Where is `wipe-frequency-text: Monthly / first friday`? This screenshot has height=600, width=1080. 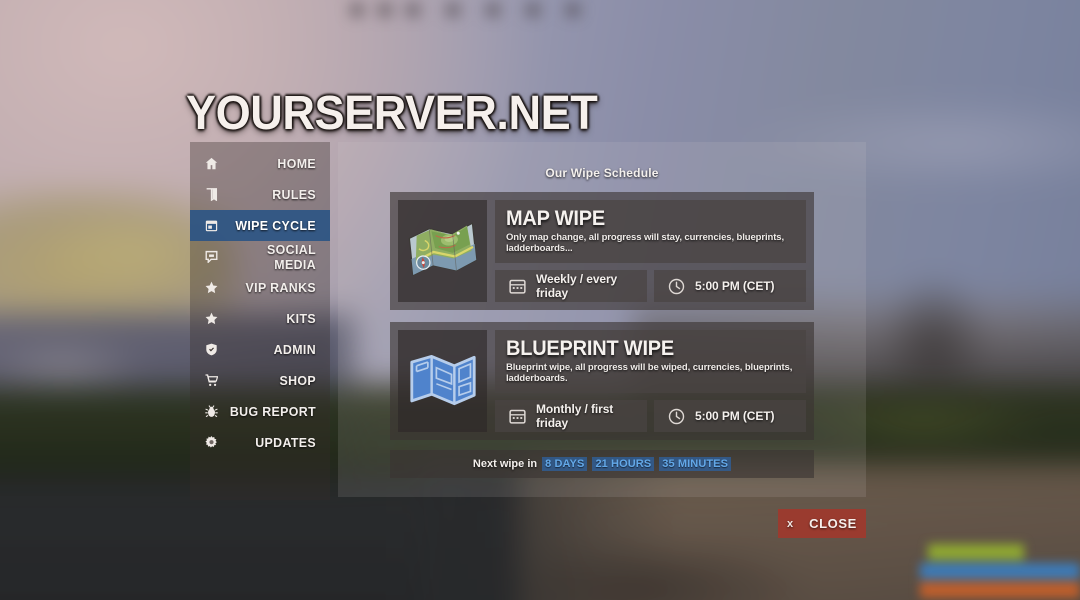
wipe-frequency-text: Monthly / first friday is located at coordinates (575, 416).